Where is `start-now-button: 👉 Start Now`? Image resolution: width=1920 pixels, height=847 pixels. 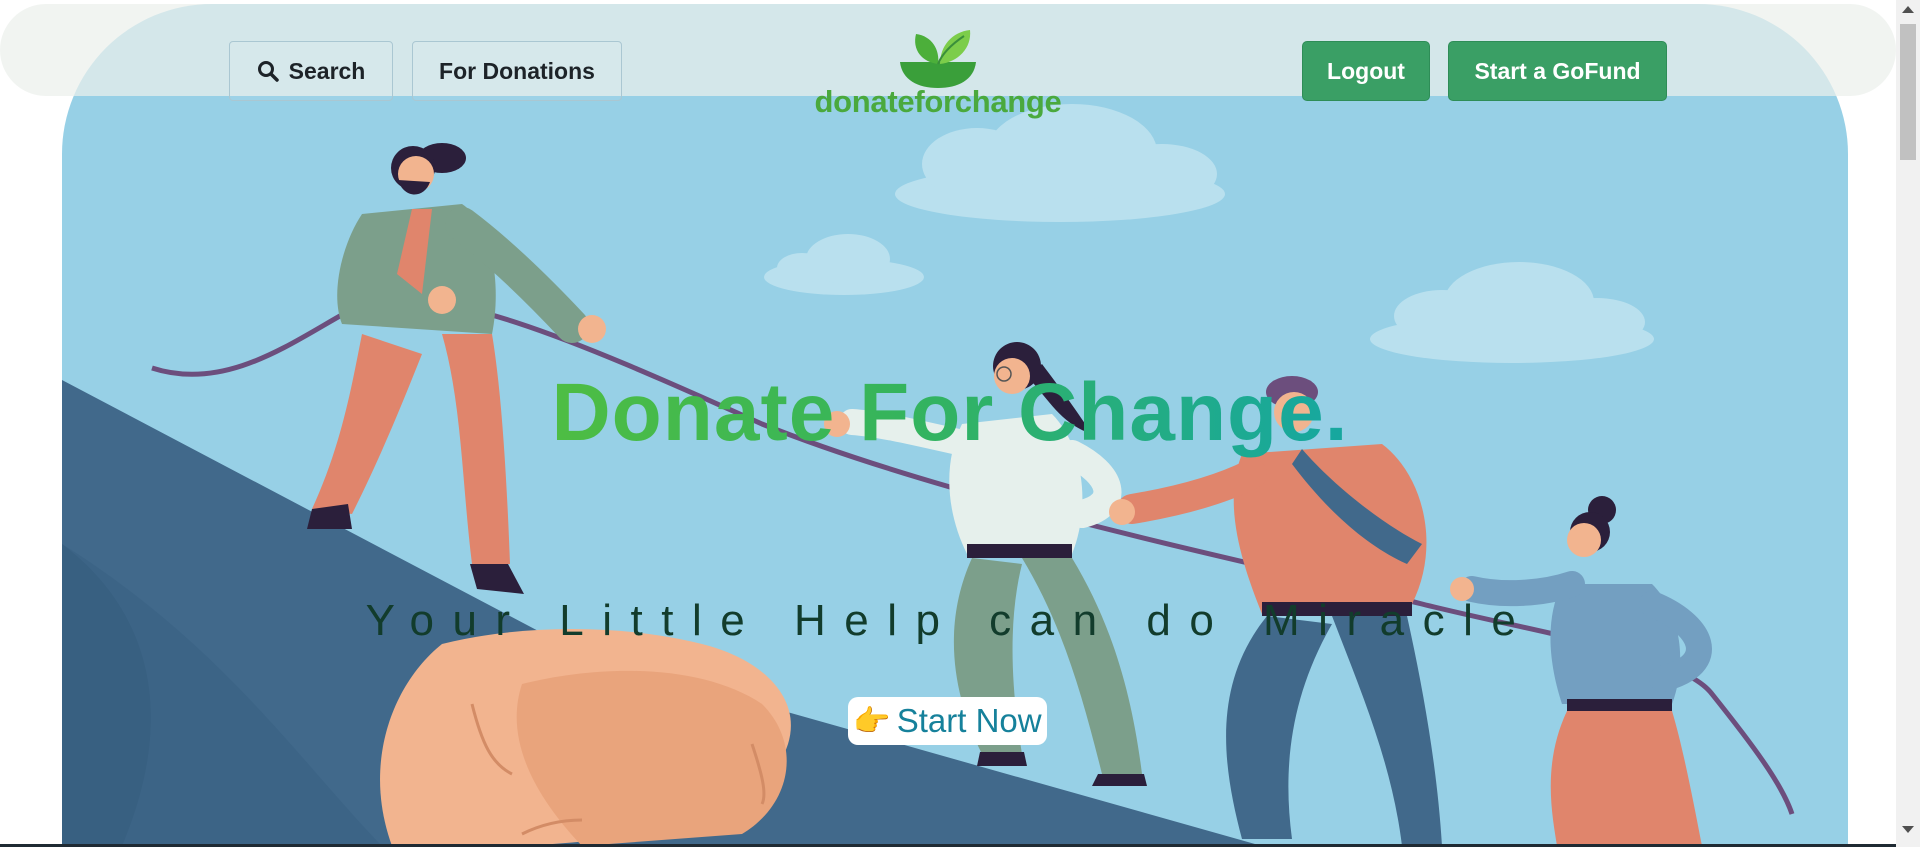 start-now-button: 👉 Start Now is located at coordinates (947, 721).